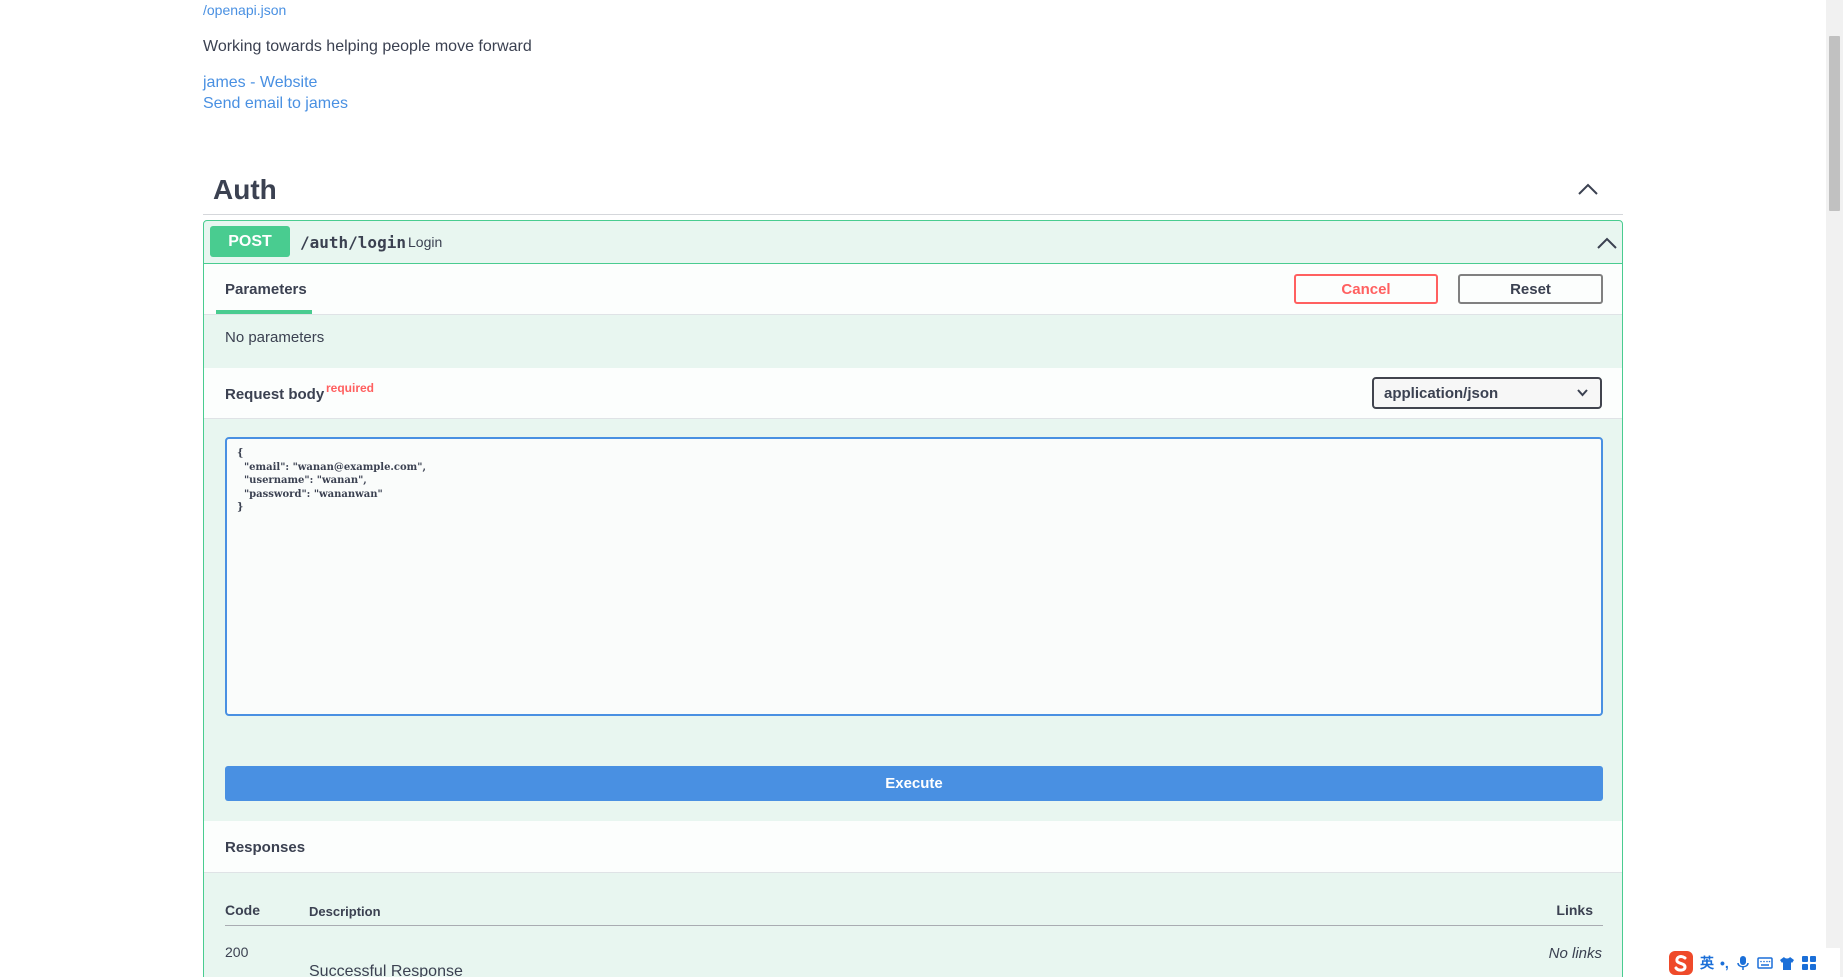 This screenshot has height=977, width=1843. Describe the element at coordinates (1441, 393) in the screenshot. I see `content-type-value: application/json` at that location.